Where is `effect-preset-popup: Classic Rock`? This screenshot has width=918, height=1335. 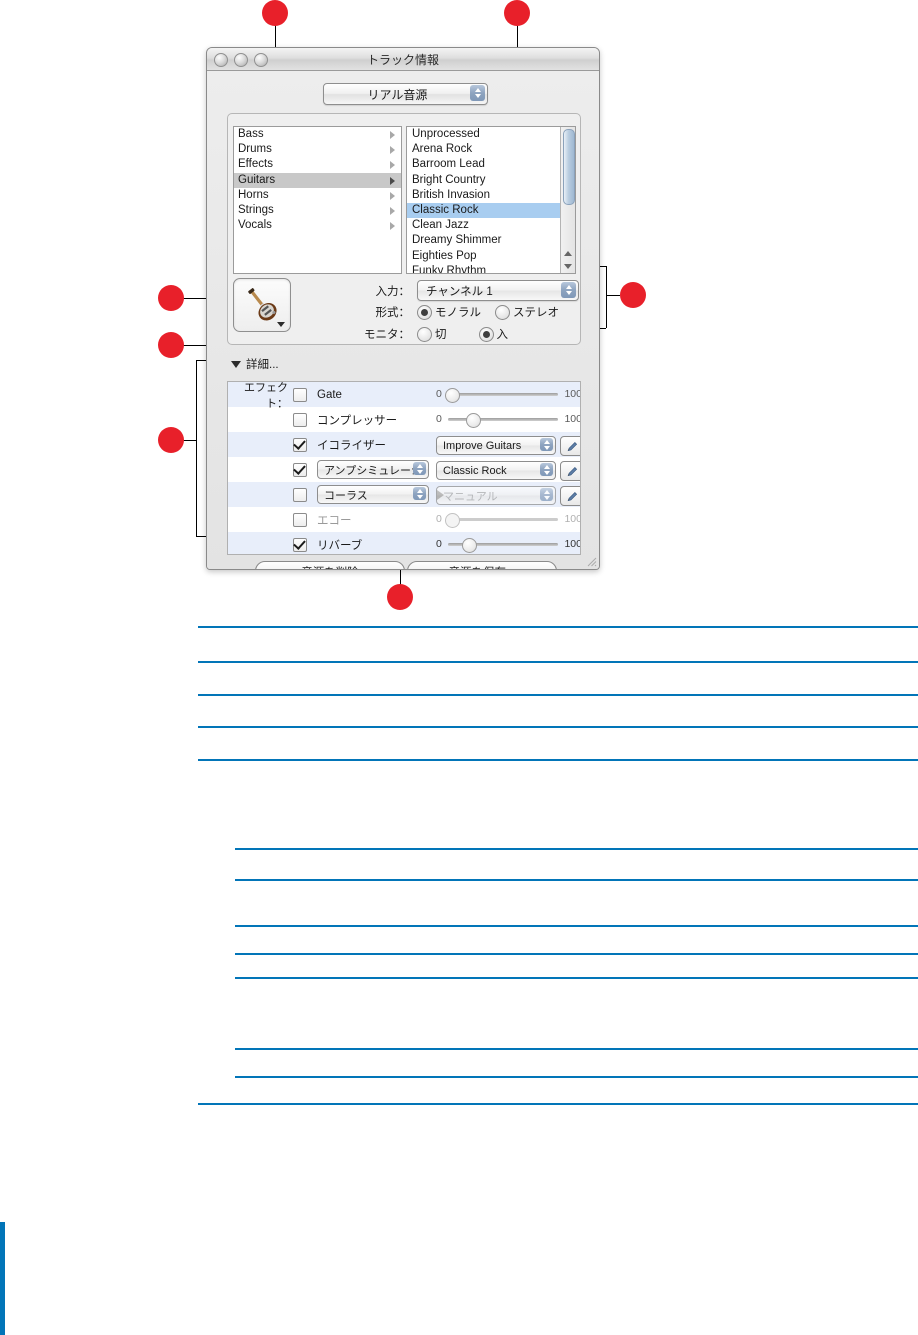
effect-preset-popup: Classic Rock is located at coordinates (496, 470).